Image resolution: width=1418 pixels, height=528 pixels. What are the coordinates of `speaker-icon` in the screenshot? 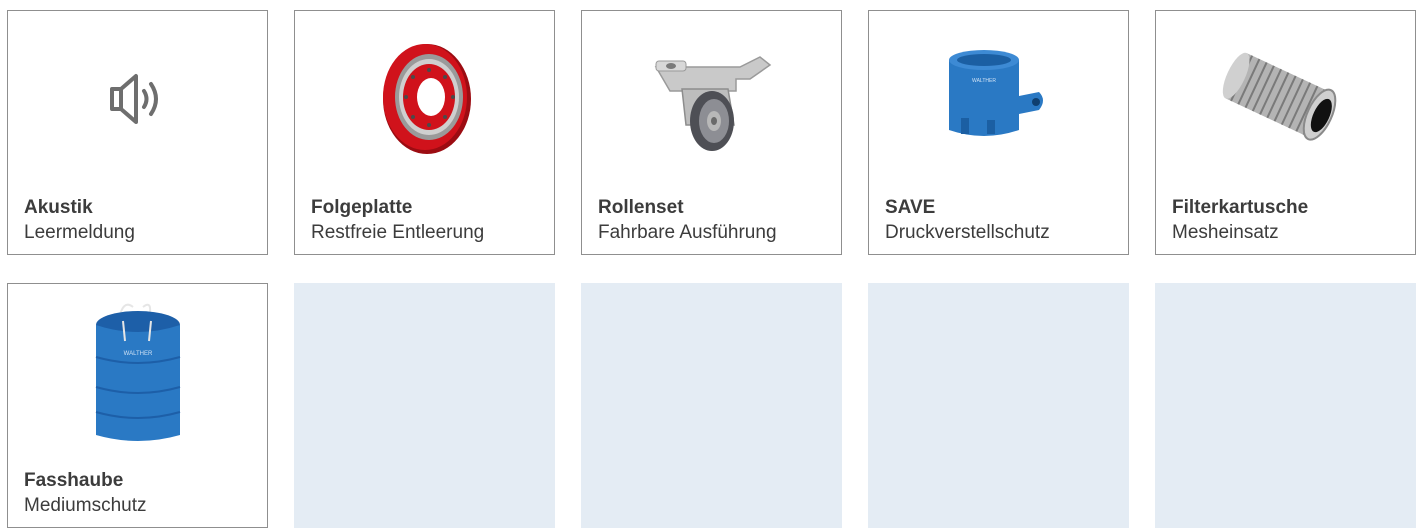 It's located at (133, 98).